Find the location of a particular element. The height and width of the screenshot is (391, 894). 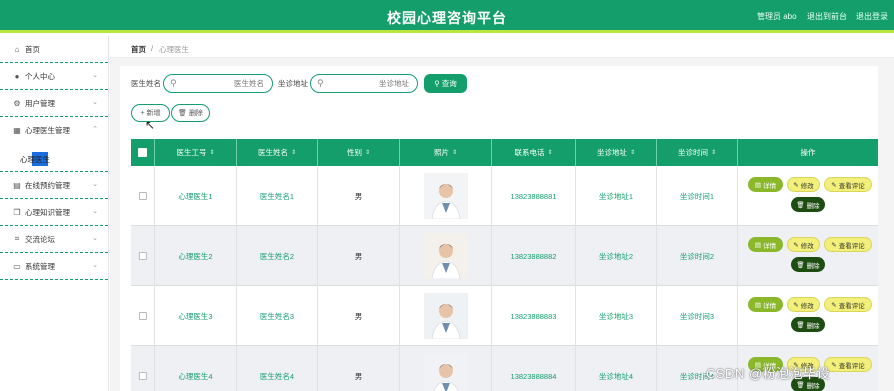

sidebar-subitem-doctor: 心理医生 is located at coordinates (54, 158).